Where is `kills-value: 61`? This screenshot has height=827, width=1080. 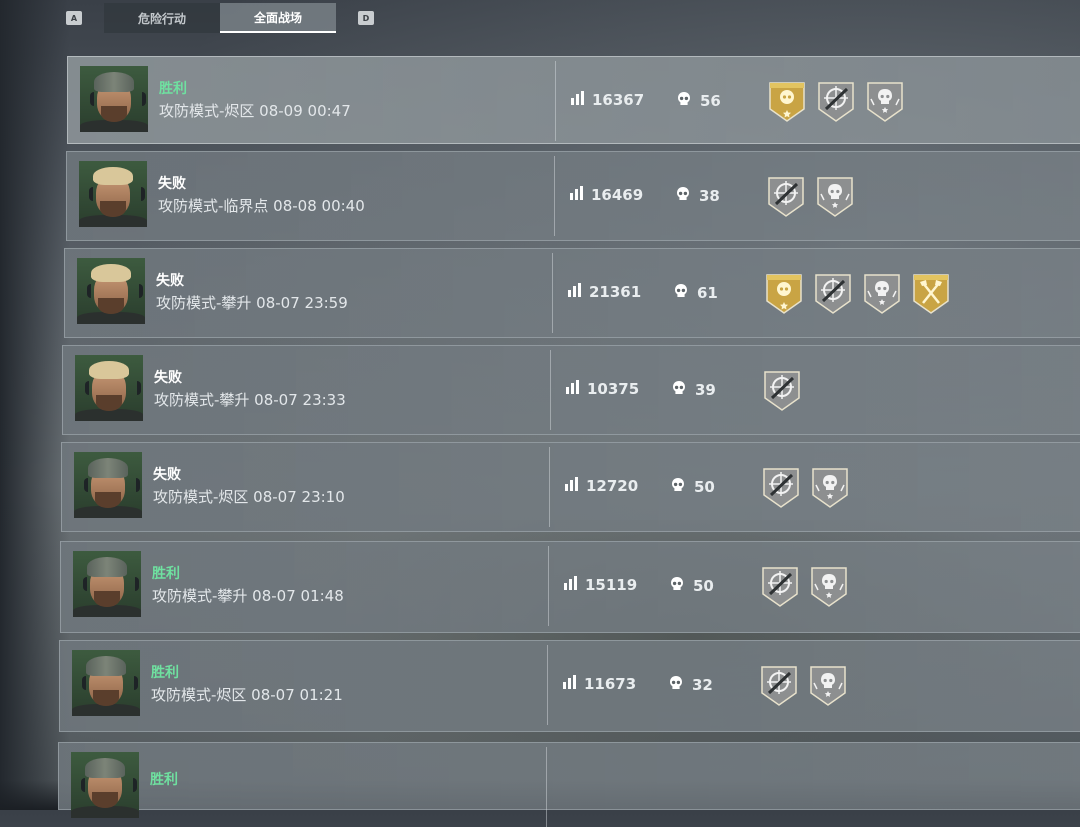
kills-value: 61 is located at coordinates (707, 293).